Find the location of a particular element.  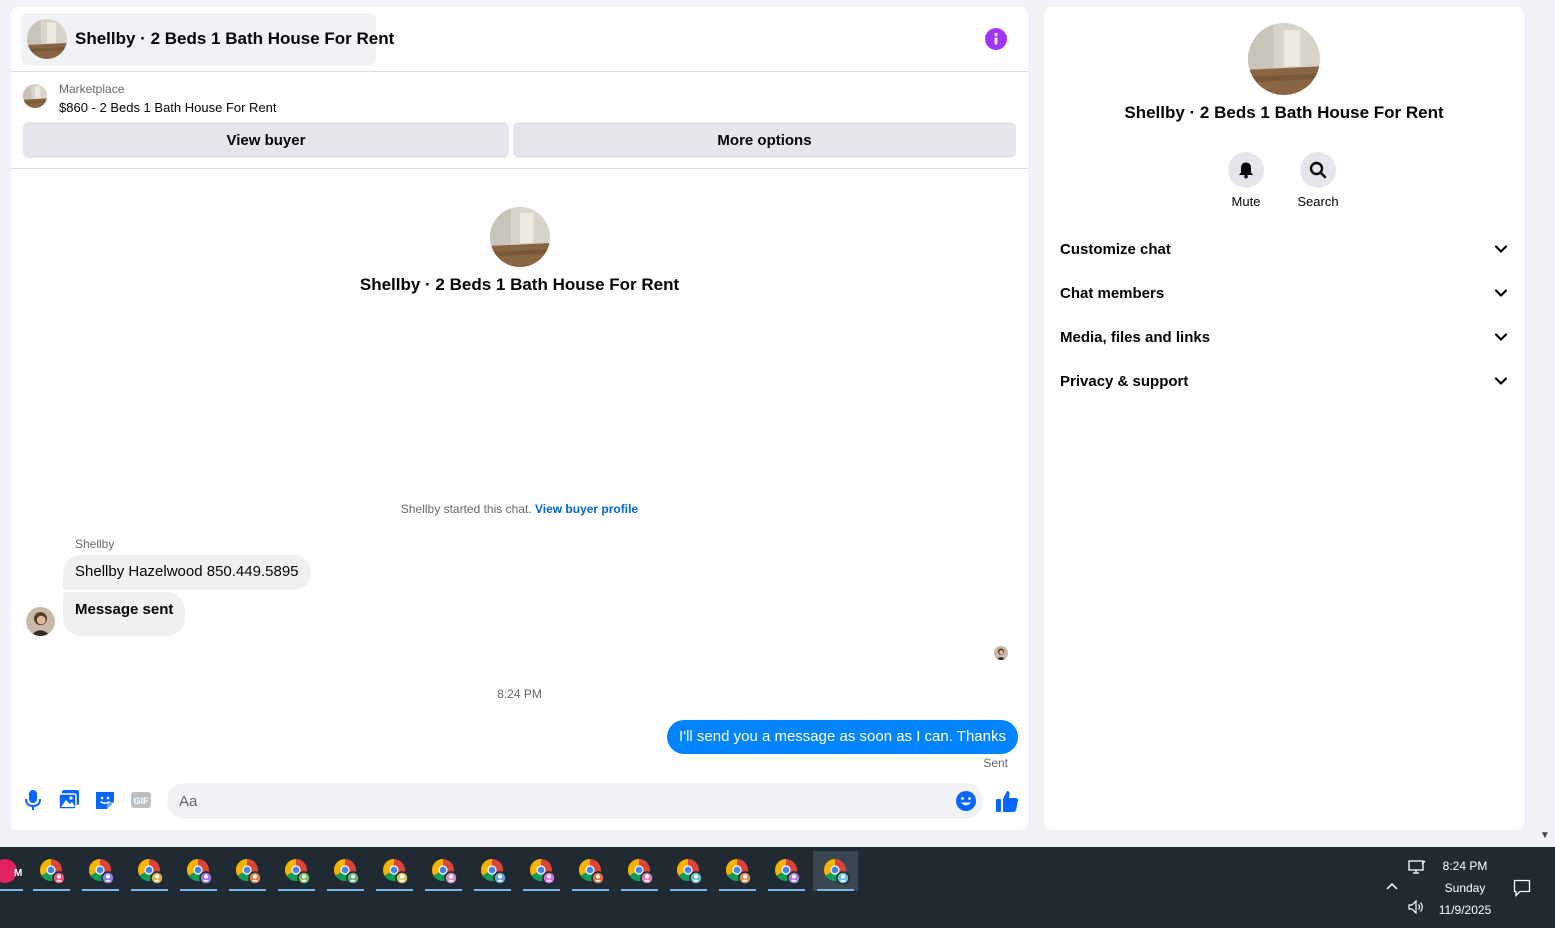

section-privacy-support: Privacy & support is located at coordinates (1284, 381).